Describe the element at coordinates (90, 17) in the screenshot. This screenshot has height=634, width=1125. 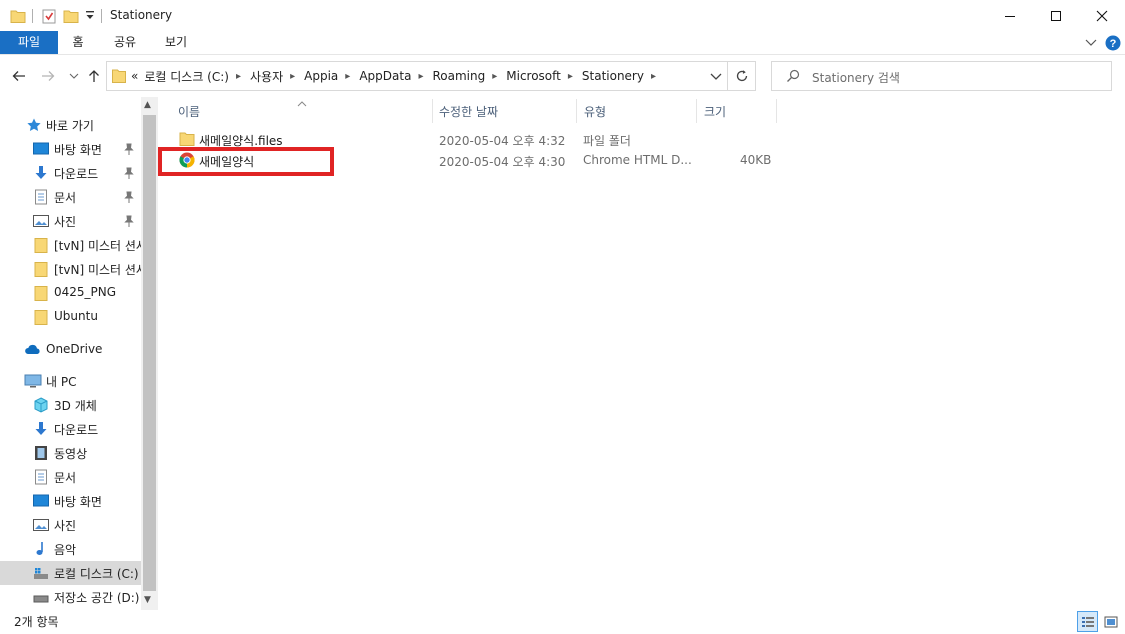
I see `customize-quick-access-icon` at that location.